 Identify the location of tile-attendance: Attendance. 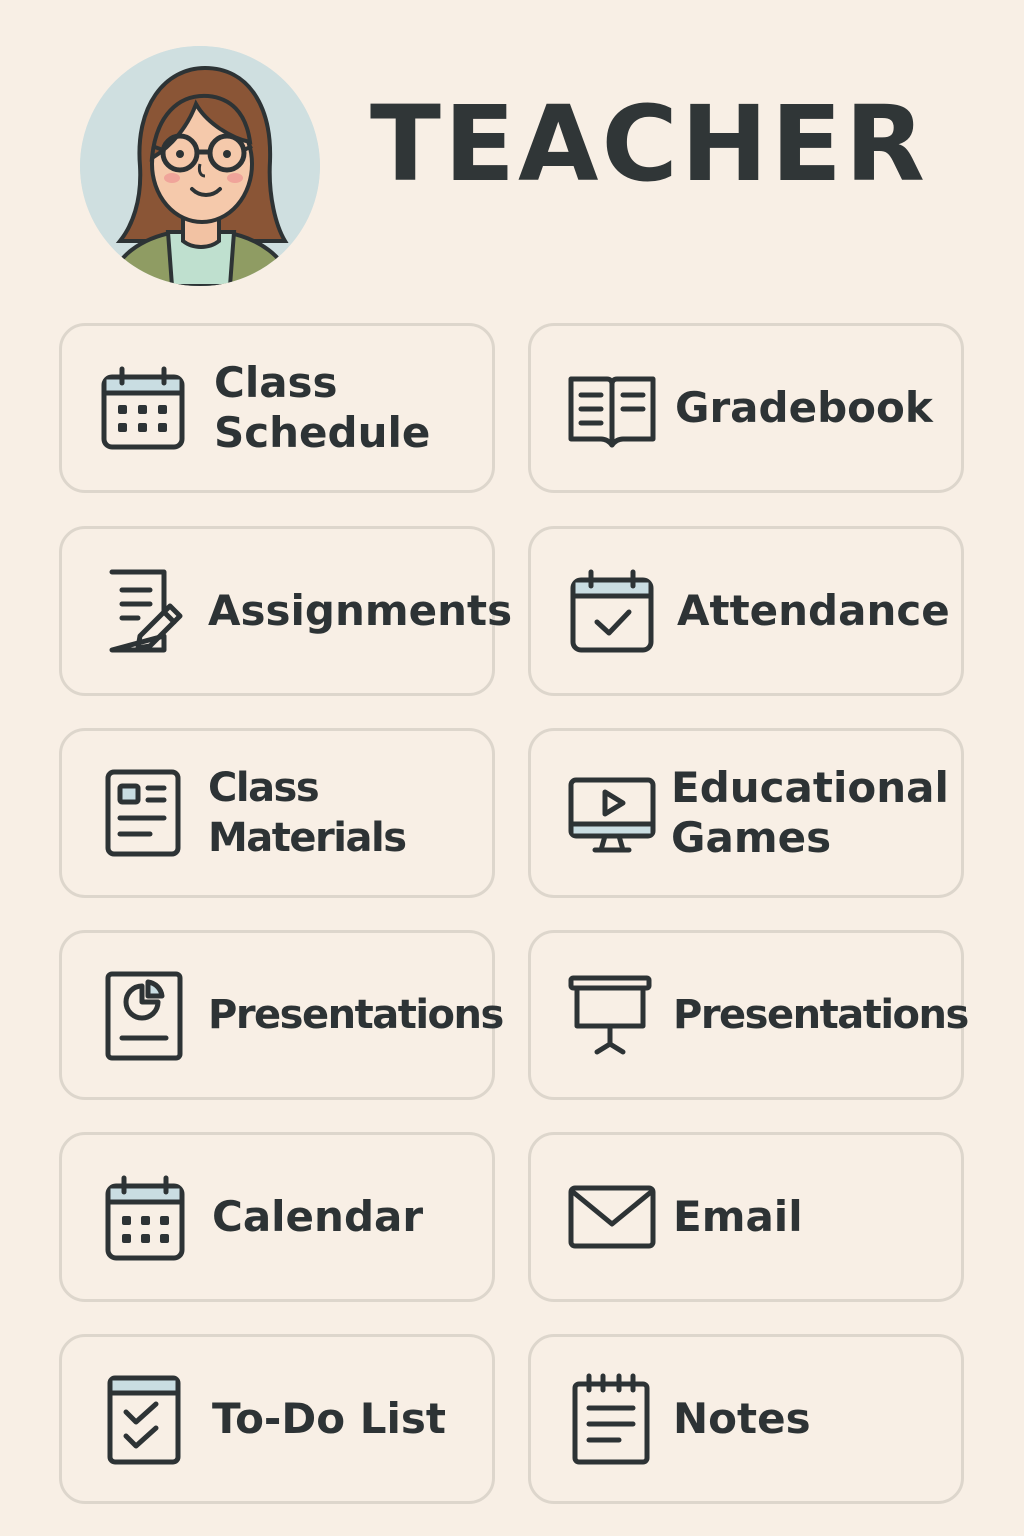
(746, 611).